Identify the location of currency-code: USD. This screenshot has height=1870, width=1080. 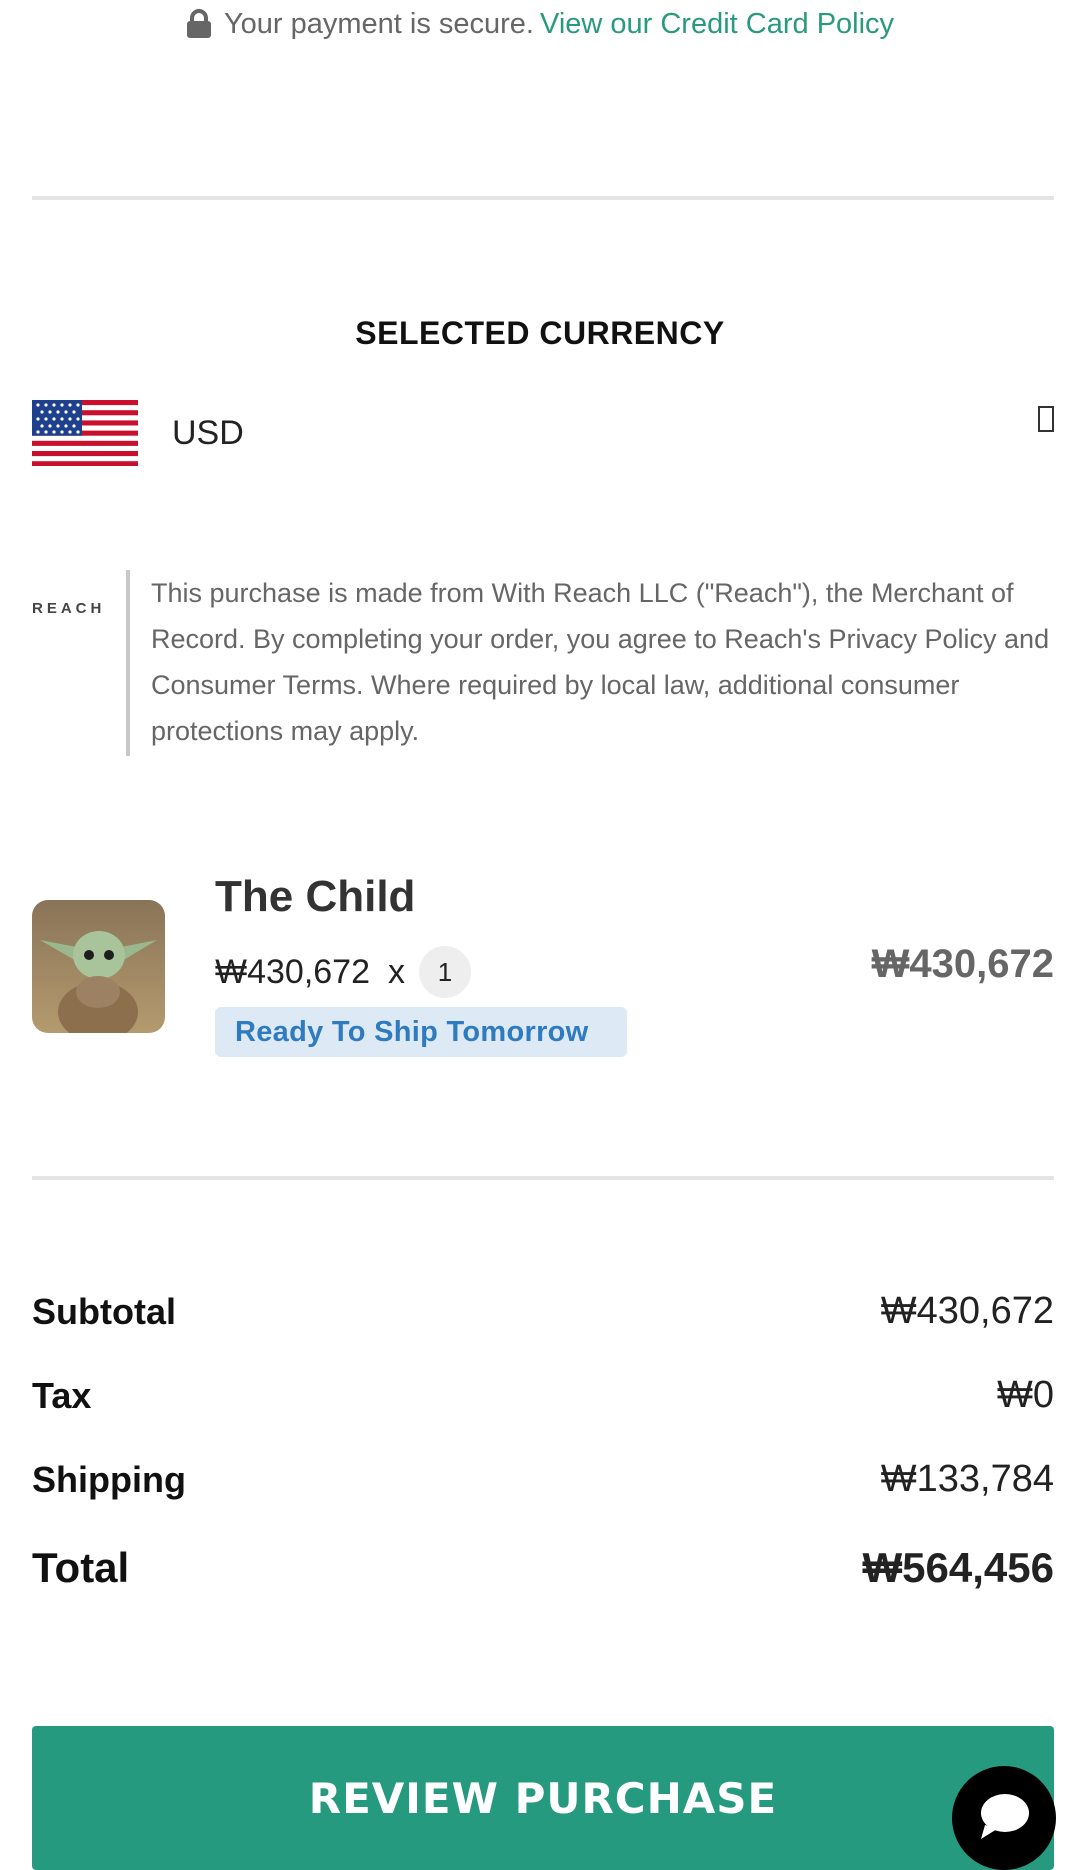
(208, 432).